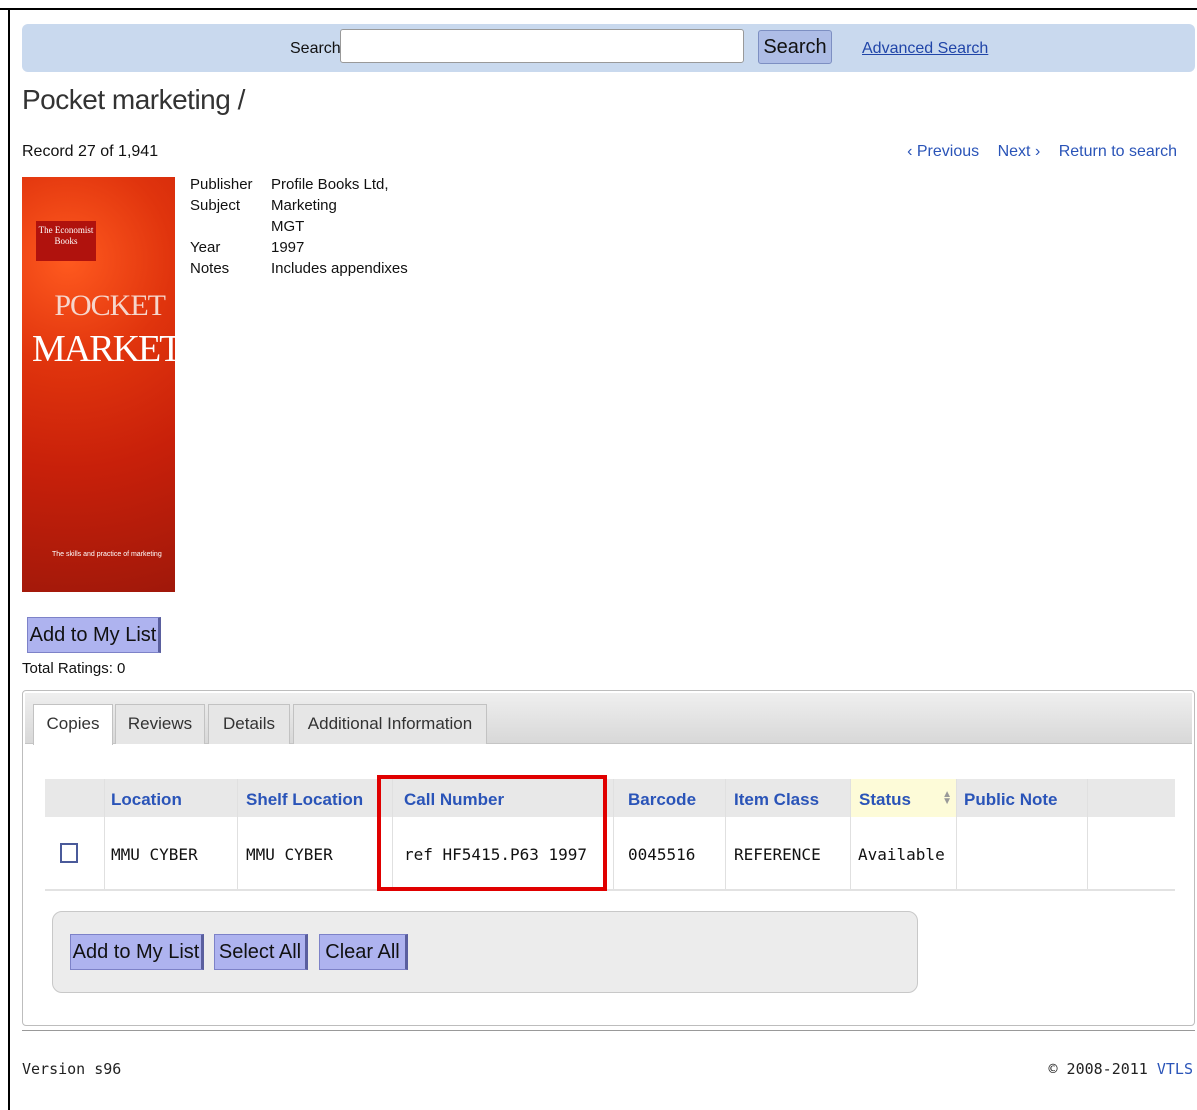 The height and width of the screenshot is (1110, 1197). I want to click on cover-title-line1: POCKET, so click(110, 305).